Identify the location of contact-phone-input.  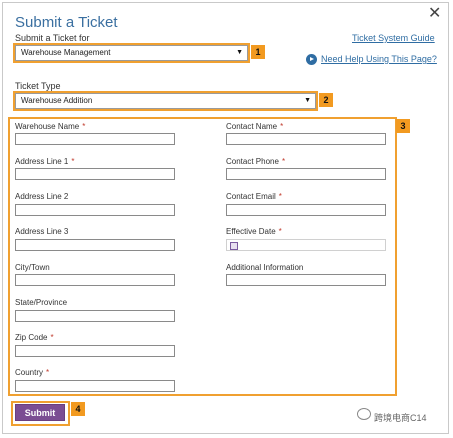
(306, 174).